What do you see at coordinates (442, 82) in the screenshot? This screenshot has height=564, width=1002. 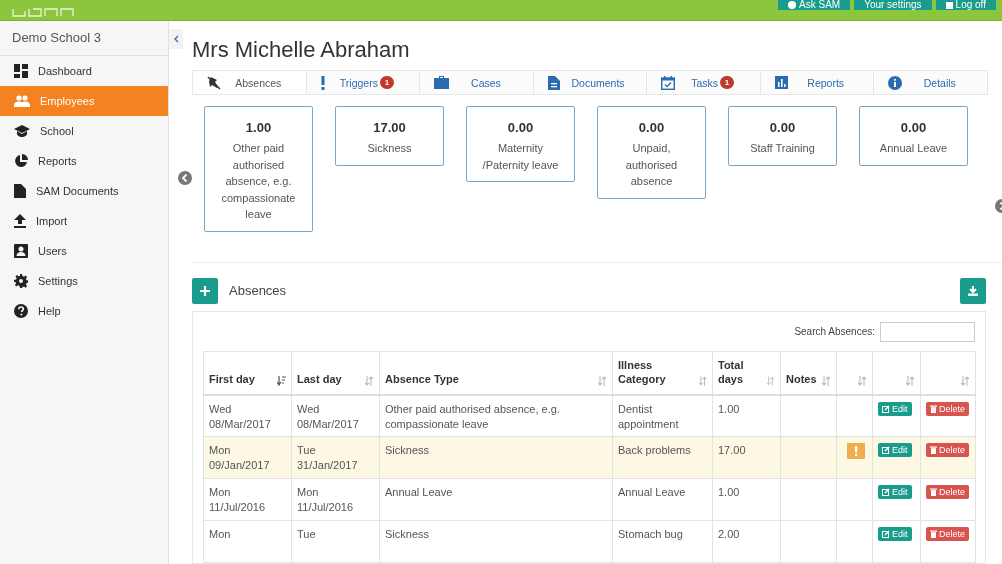 I see `briefcase-icon` at bounding box center [442, 82].